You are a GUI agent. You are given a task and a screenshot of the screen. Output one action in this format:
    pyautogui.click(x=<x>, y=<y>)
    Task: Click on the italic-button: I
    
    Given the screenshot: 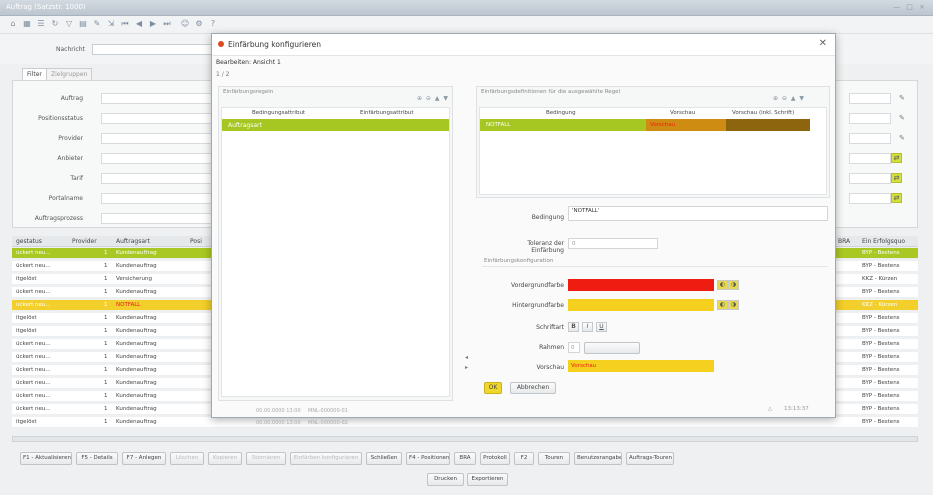 What is the action you would take?
    pyautogui.click(x=587, y=327)
    